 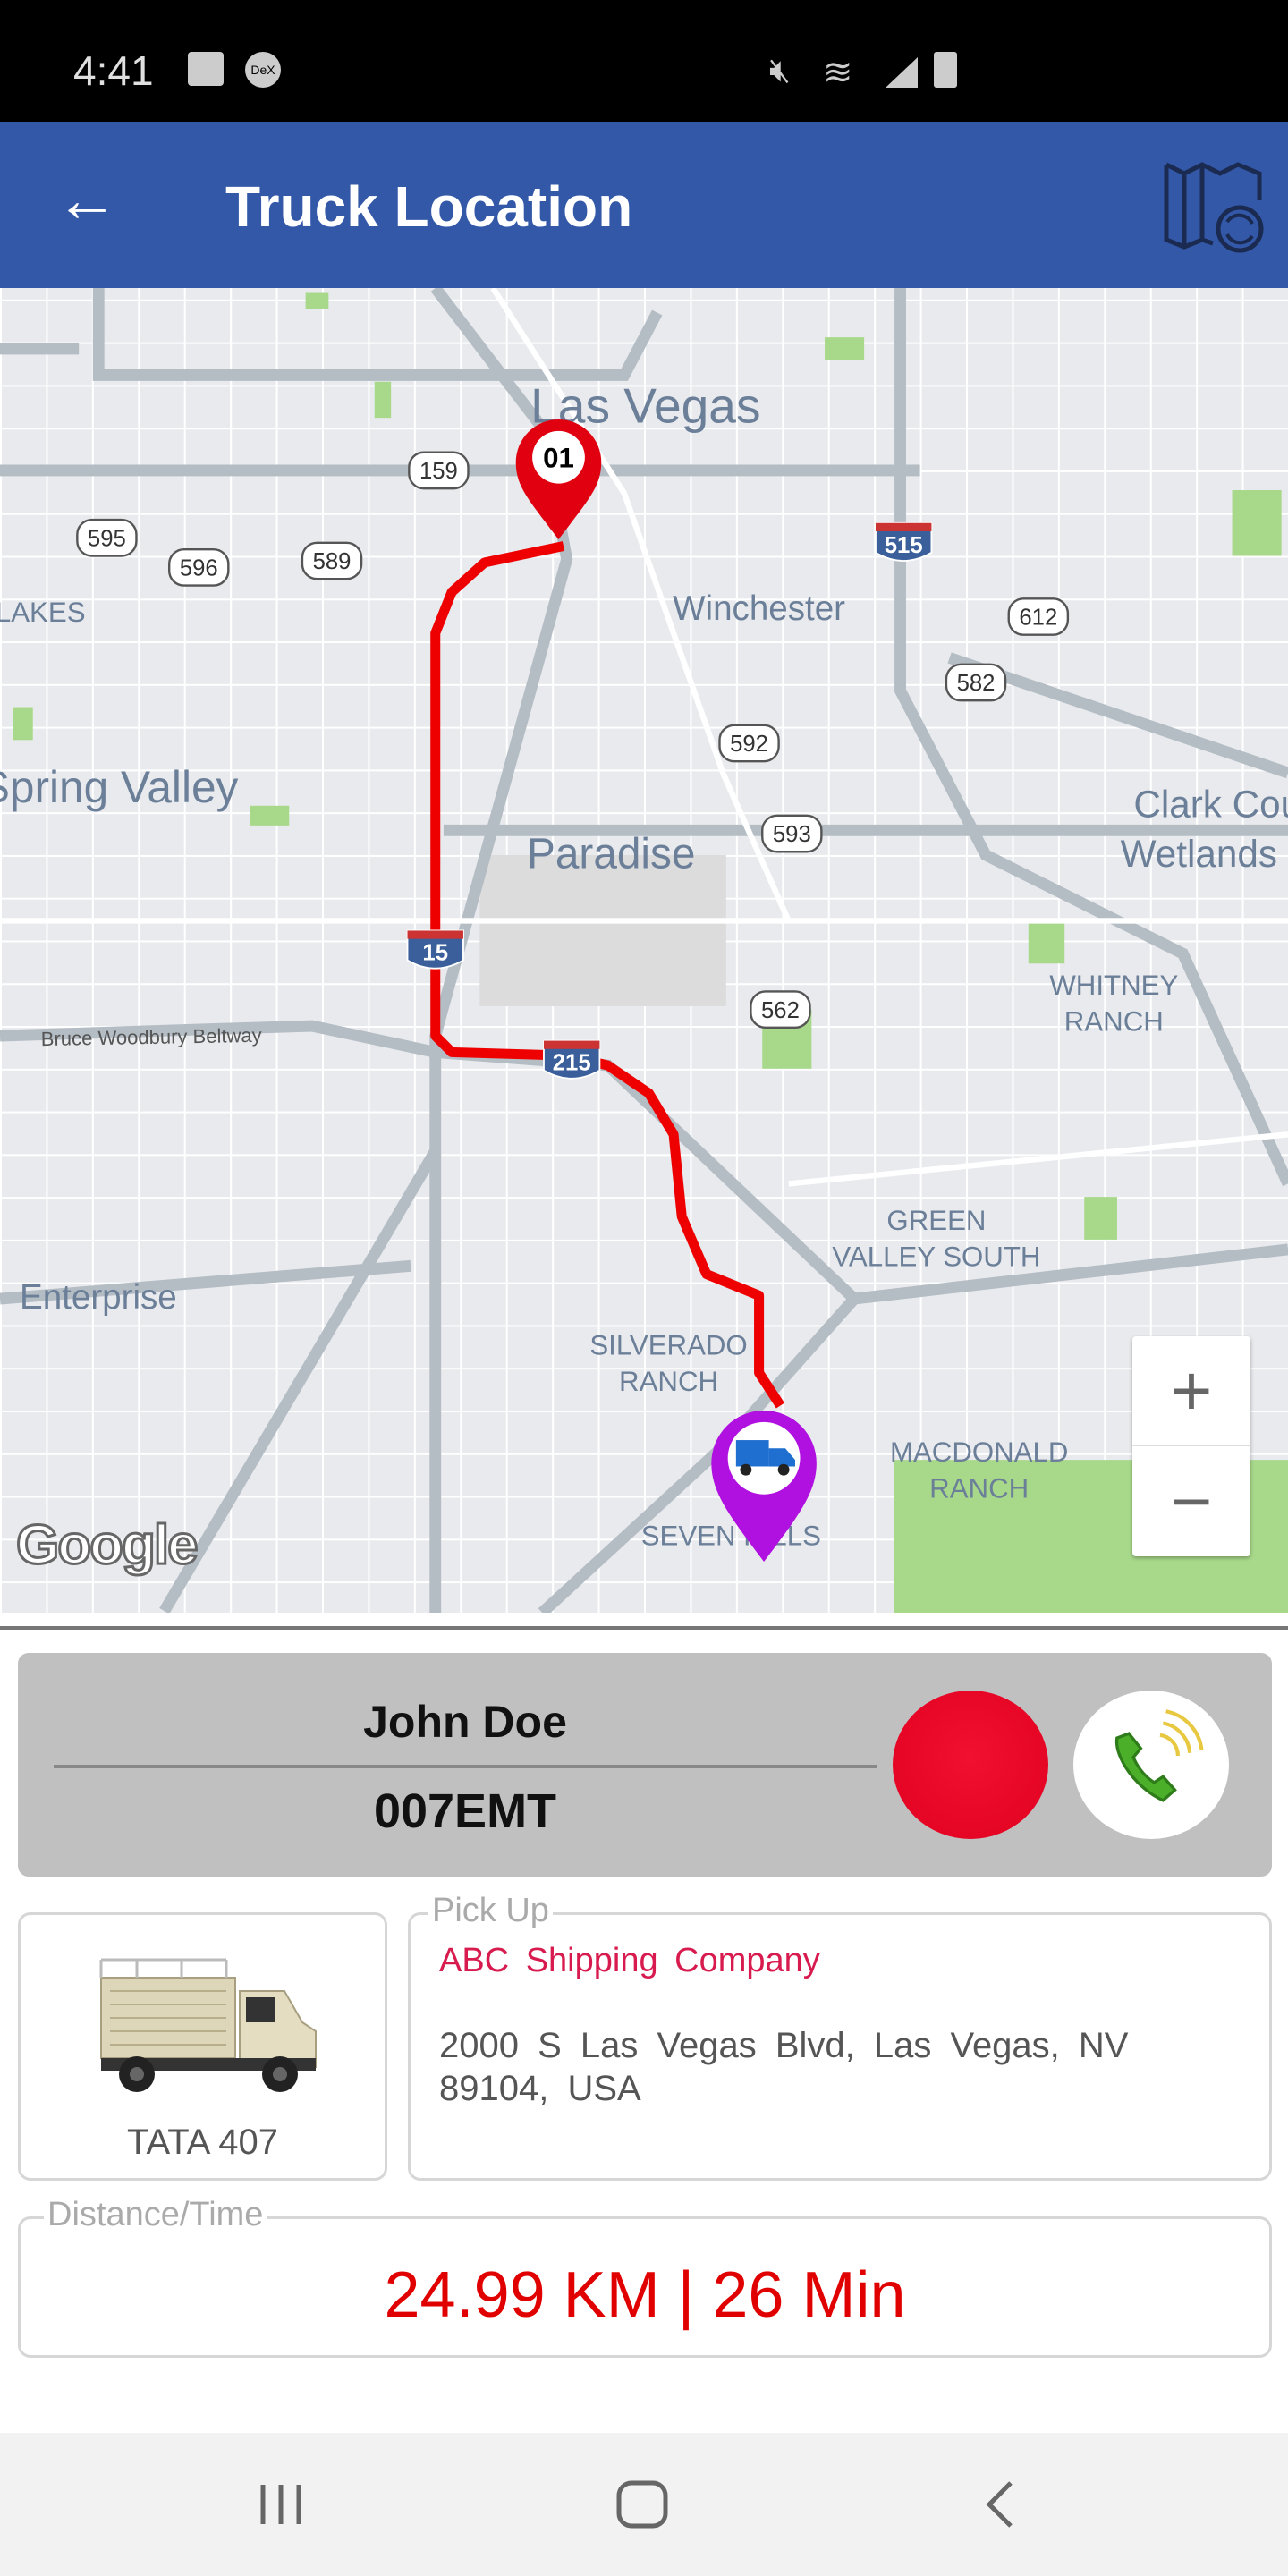 What do you see at coordinates (838, 72) in the screenshot?
I see `wifi-icon: ≋` at bounding box center [838, 72].